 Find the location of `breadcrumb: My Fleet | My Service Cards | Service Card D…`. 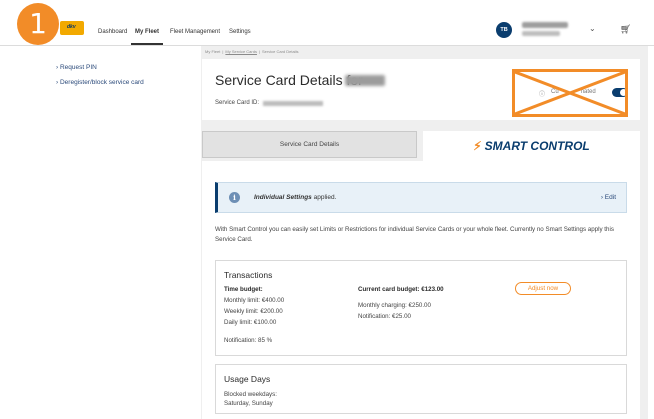

breadcrumb: My Fleet | My Service Cards | Service Card D… is located at coordinates (252, 51).